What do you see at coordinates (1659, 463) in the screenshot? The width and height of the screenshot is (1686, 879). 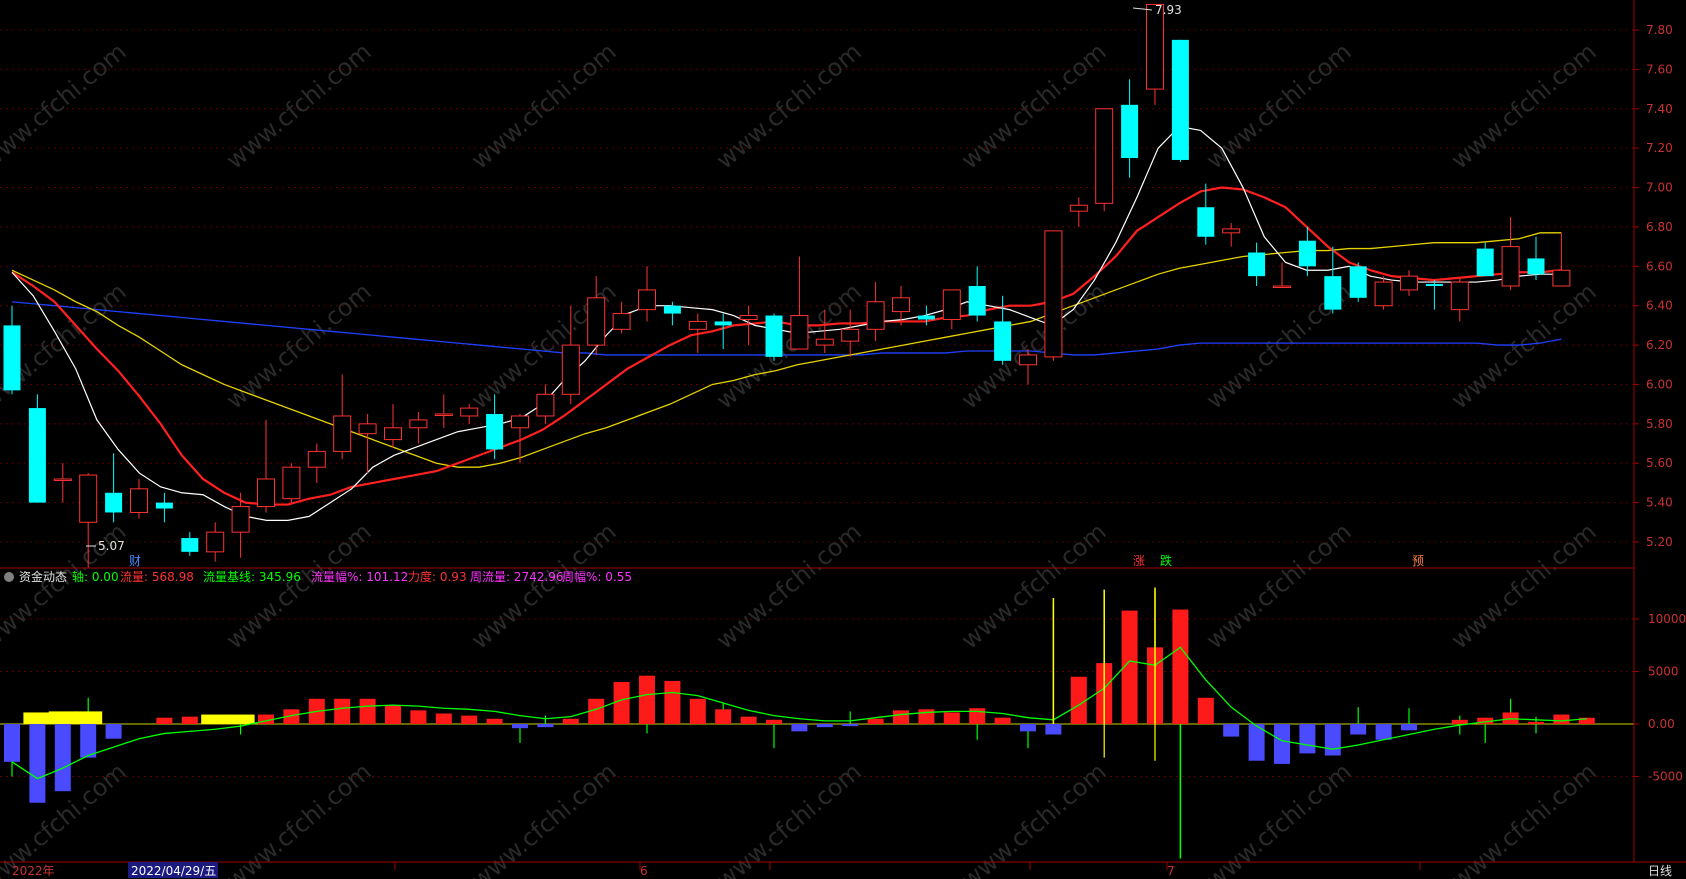 I see `price-tick-label: 5.60` at bounding box center [1659, 463].